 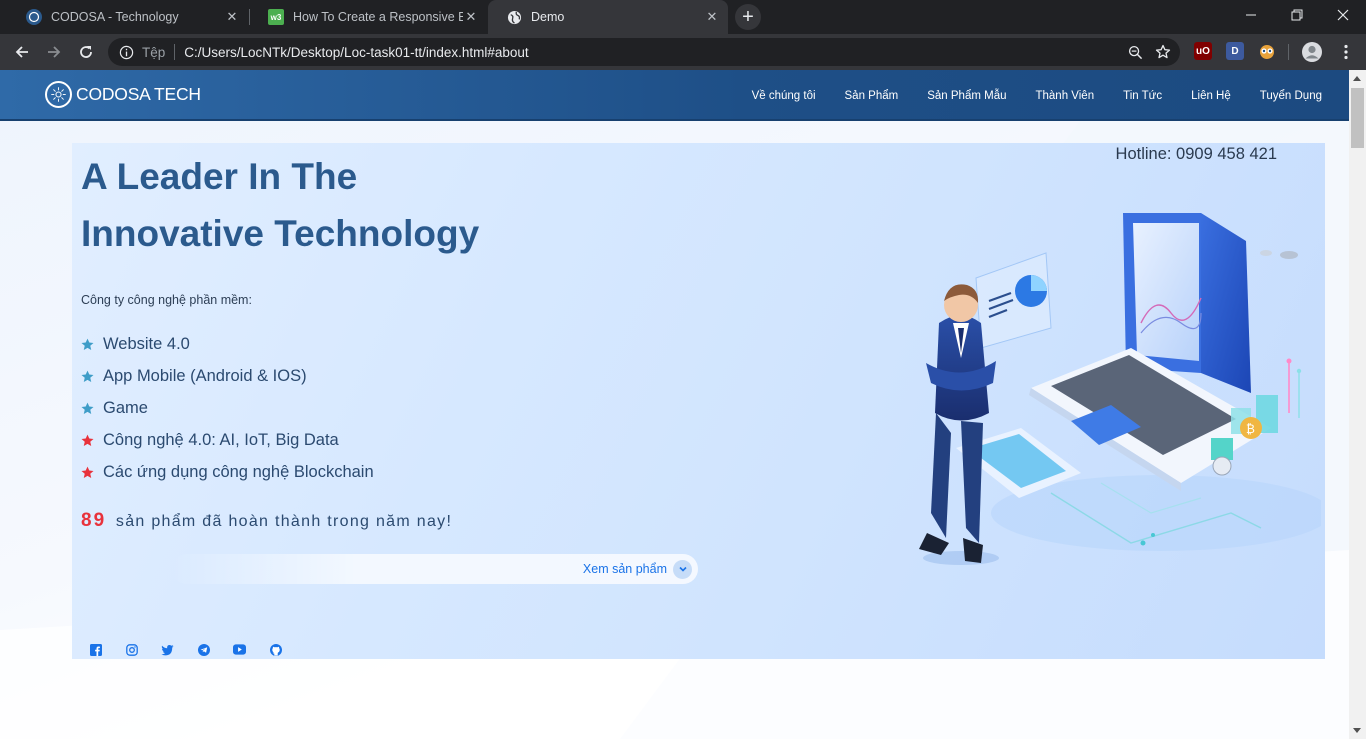 I want to click on restore-window-button, so click(x=1297, y=15).